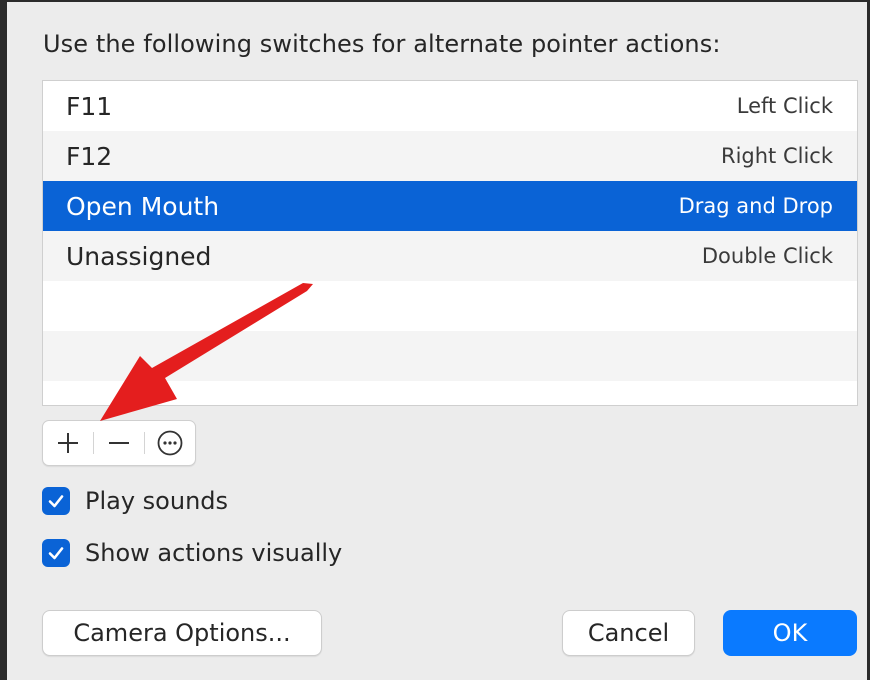  I want to click on show-actions-label: Show actions visually, so click(214, 553).